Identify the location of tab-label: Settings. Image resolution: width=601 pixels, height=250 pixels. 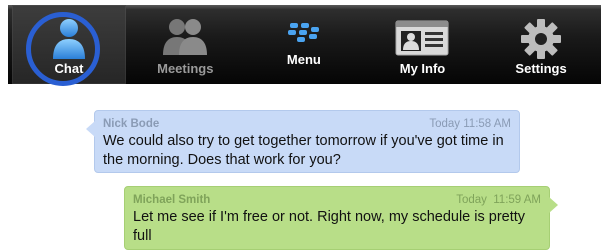
(541, 68).